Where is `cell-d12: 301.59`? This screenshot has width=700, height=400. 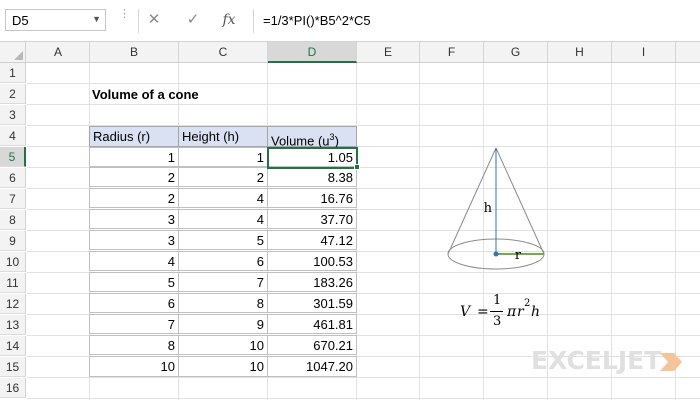
cell-d12: 301.59 is located at coordinates (312, 303).